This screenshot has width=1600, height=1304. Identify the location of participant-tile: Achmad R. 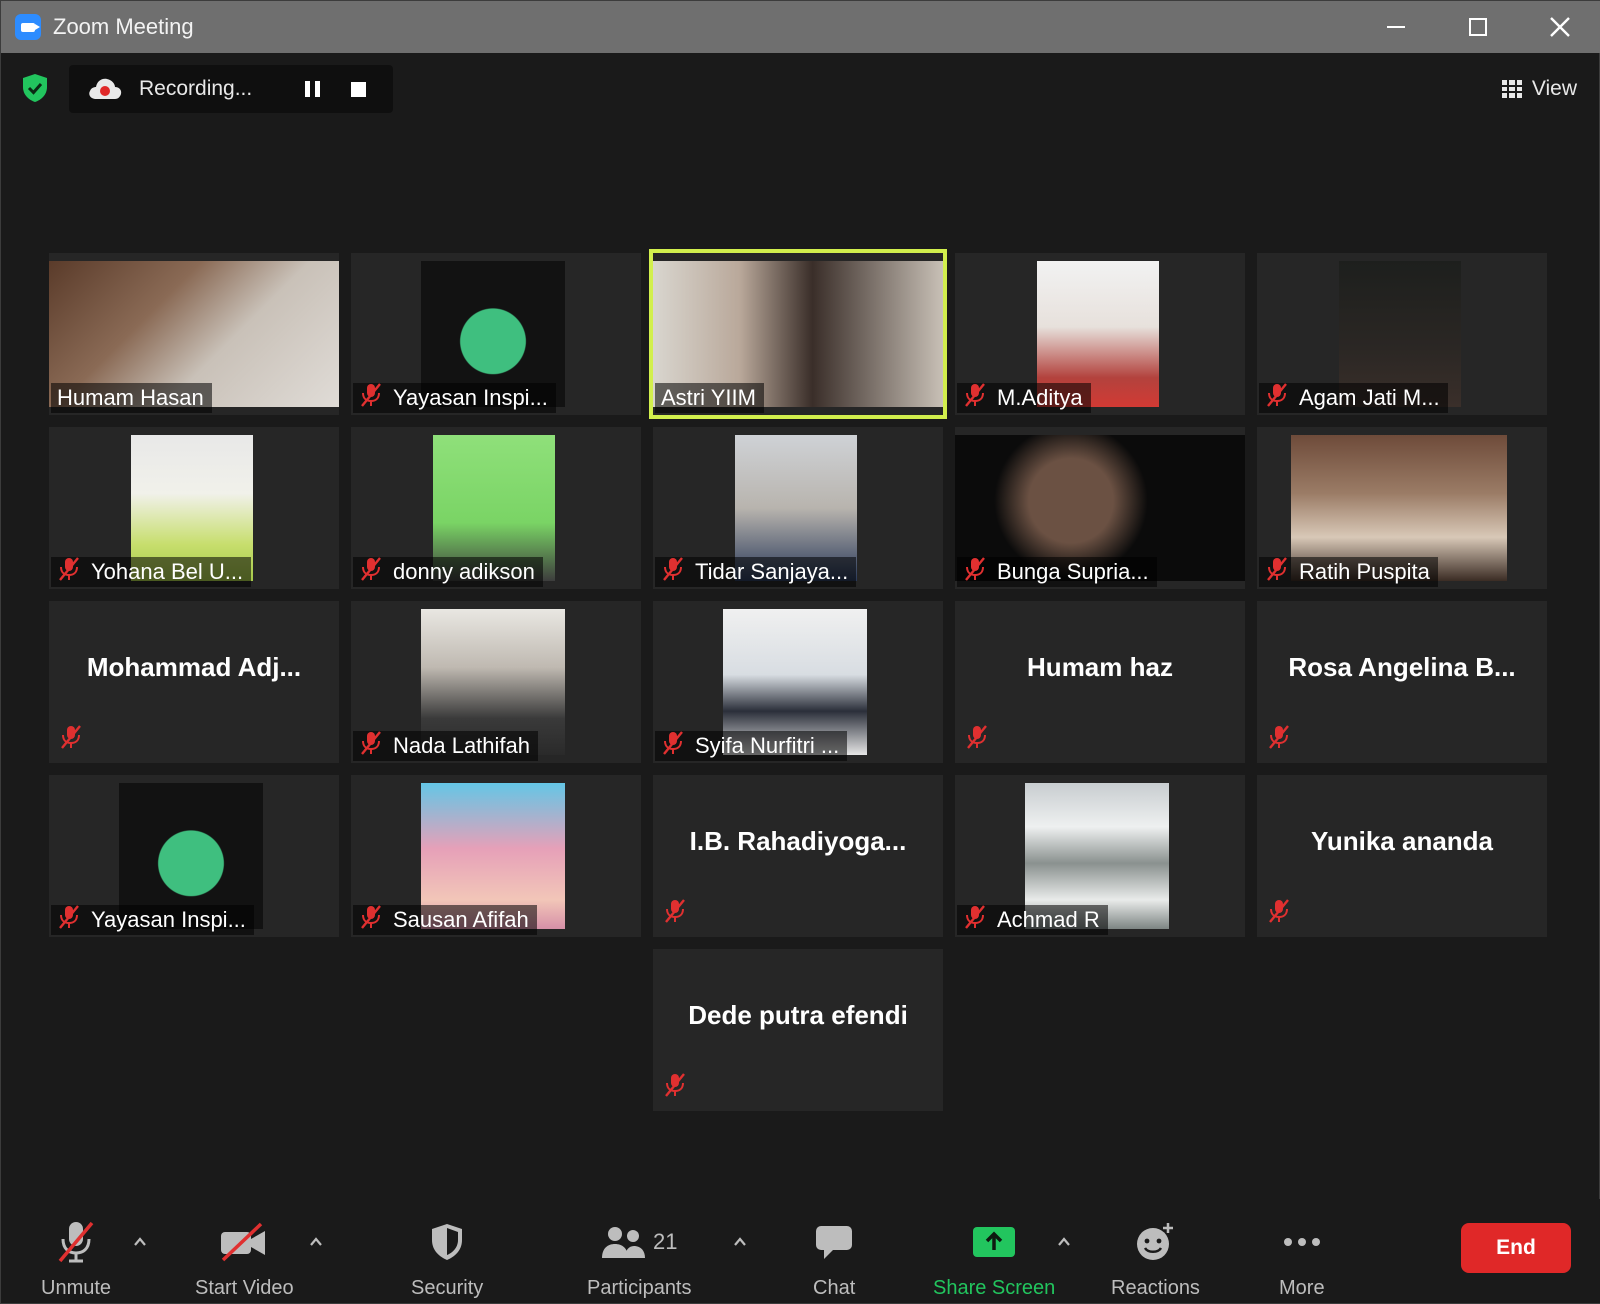
(1100, 856).